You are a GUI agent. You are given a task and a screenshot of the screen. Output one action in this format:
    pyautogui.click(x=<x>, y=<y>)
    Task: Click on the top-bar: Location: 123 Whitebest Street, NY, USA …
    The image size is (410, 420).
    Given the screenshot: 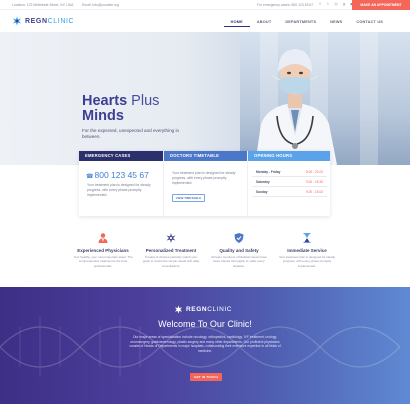 What is the action you would take?
    pyautogui.click(x=205, y=5)
    